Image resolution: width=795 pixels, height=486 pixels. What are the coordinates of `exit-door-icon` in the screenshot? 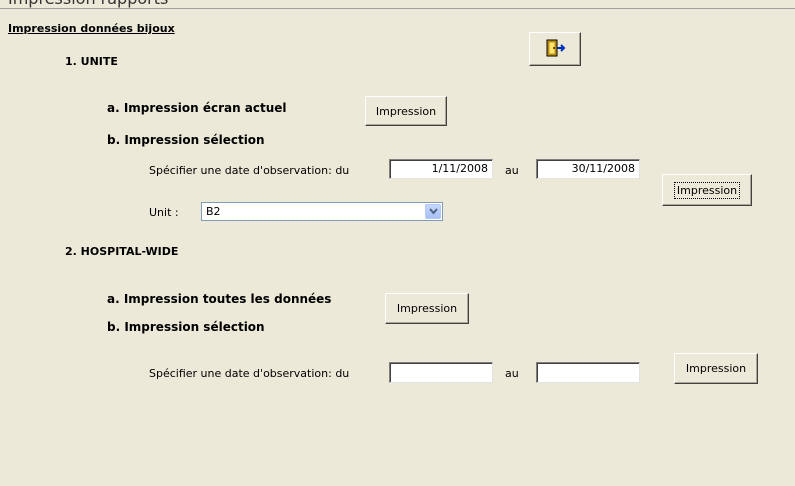 It's located at (555, 49).